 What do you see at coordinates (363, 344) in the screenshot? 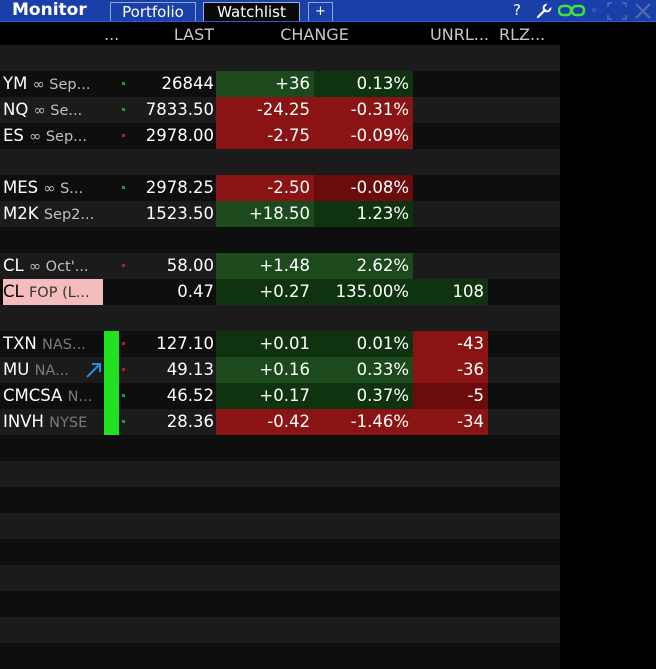
I see `change-percent-cell: 0.01%` at bounding box center [363, 344].